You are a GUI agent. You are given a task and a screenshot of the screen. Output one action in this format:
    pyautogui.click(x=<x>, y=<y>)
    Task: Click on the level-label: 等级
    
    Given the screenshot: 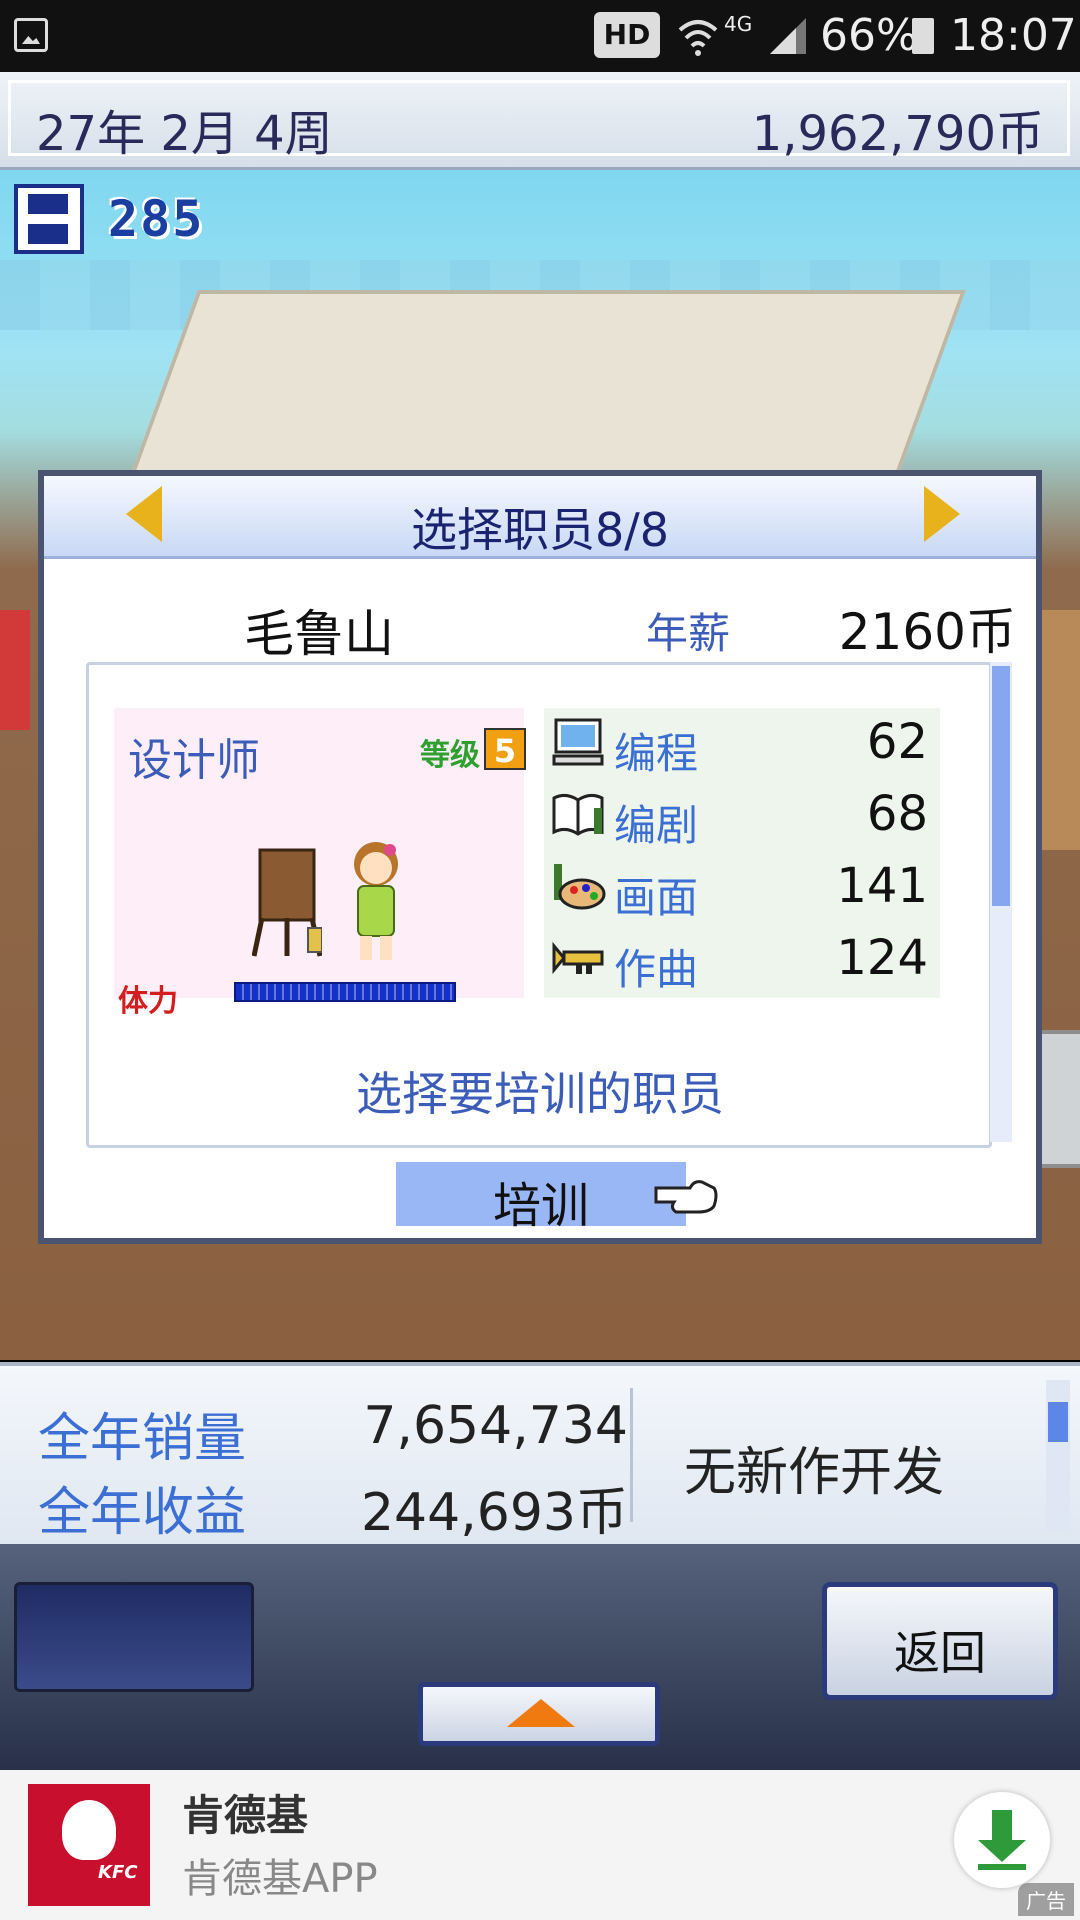 What is the action you would take?
    pyautogui.click(x=450, y=755)
    